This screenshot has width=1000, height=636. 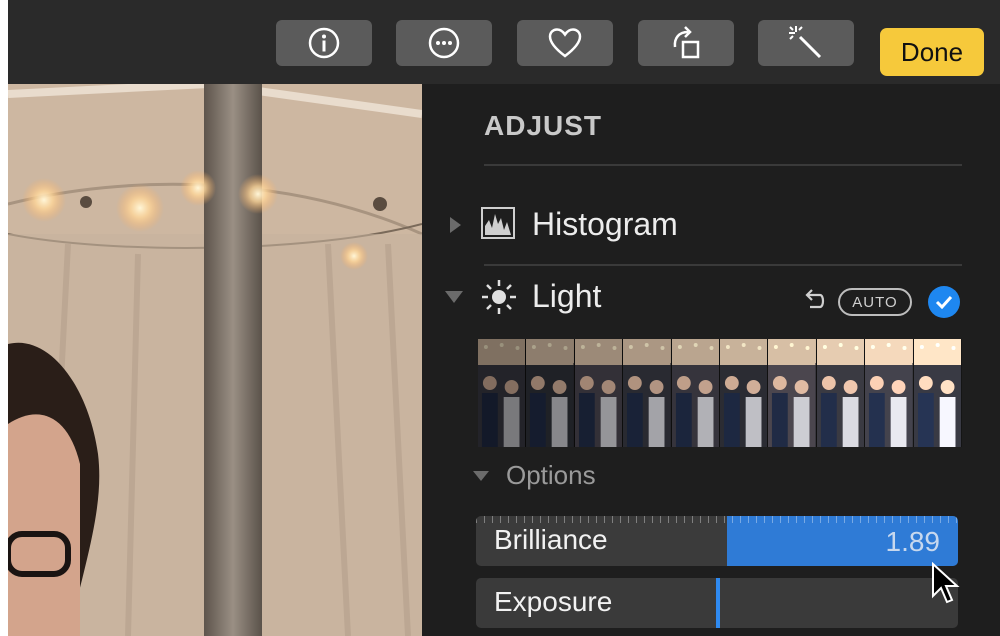 I want to click on brilliance-label: Brilliance, so click(x=551, y=539).